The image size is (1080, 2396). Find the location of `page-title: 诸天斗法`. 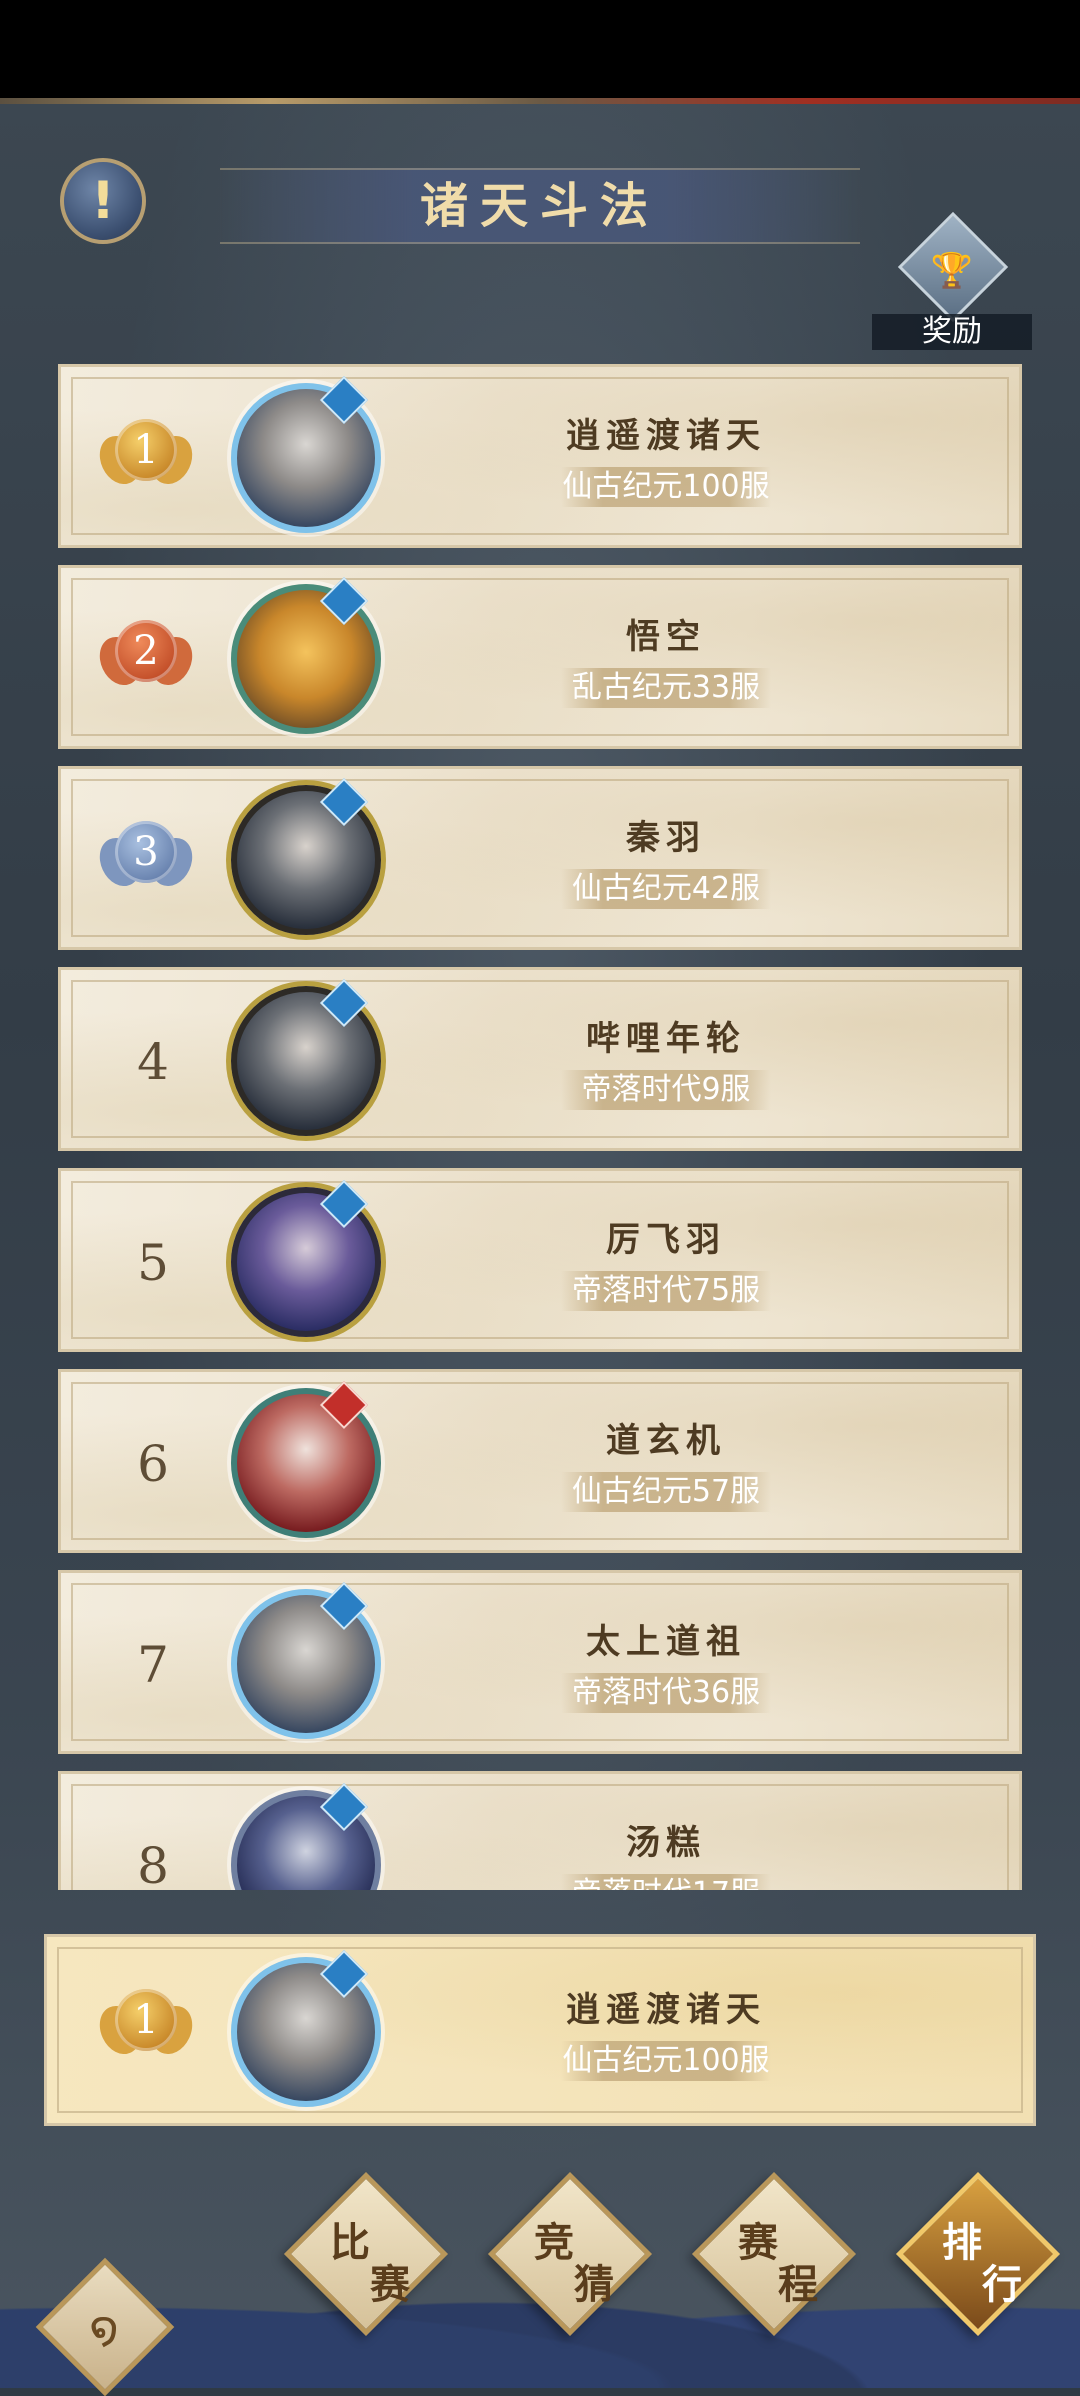

page-title: 诸天斗法 is located at coordinates (539, 206).